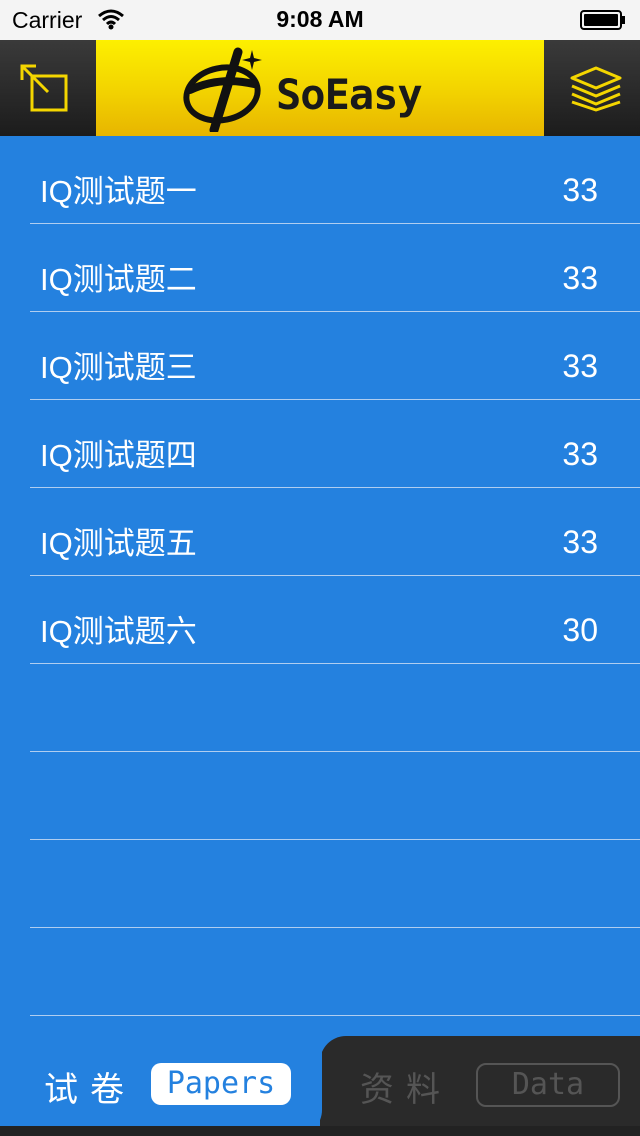 The image size is (640, 1136). Describe the element at coordinates (320, 1131) in the screenshot. I see `bottom-strip` at that location.